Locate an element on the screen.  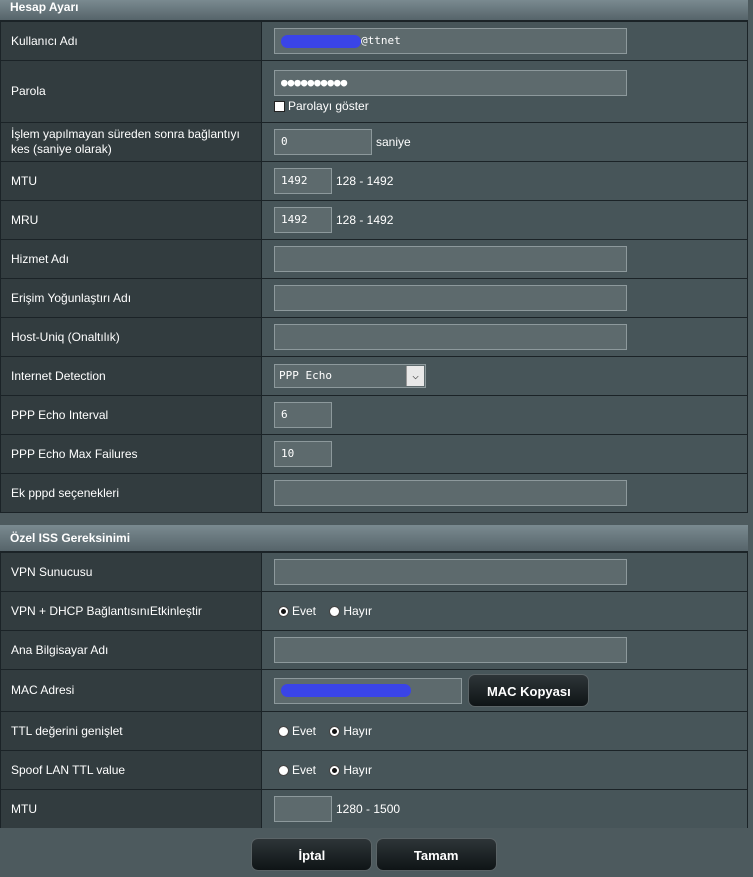
row-echo-interval: PPP Echo Interval 6 is located at coordinates (374, 415).